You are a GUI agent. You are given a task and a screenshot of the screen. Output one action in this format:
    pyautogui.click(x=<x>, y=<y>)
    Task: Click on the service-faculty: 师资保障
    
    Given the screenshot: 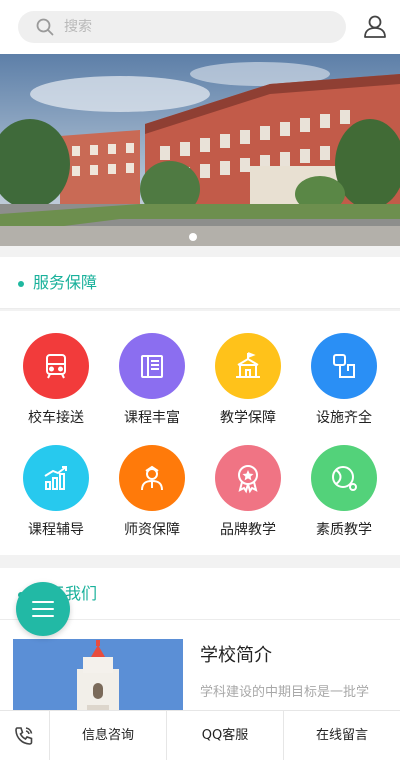 What is the action you would take?
    pyautogui.click(x=152, y=480)
    